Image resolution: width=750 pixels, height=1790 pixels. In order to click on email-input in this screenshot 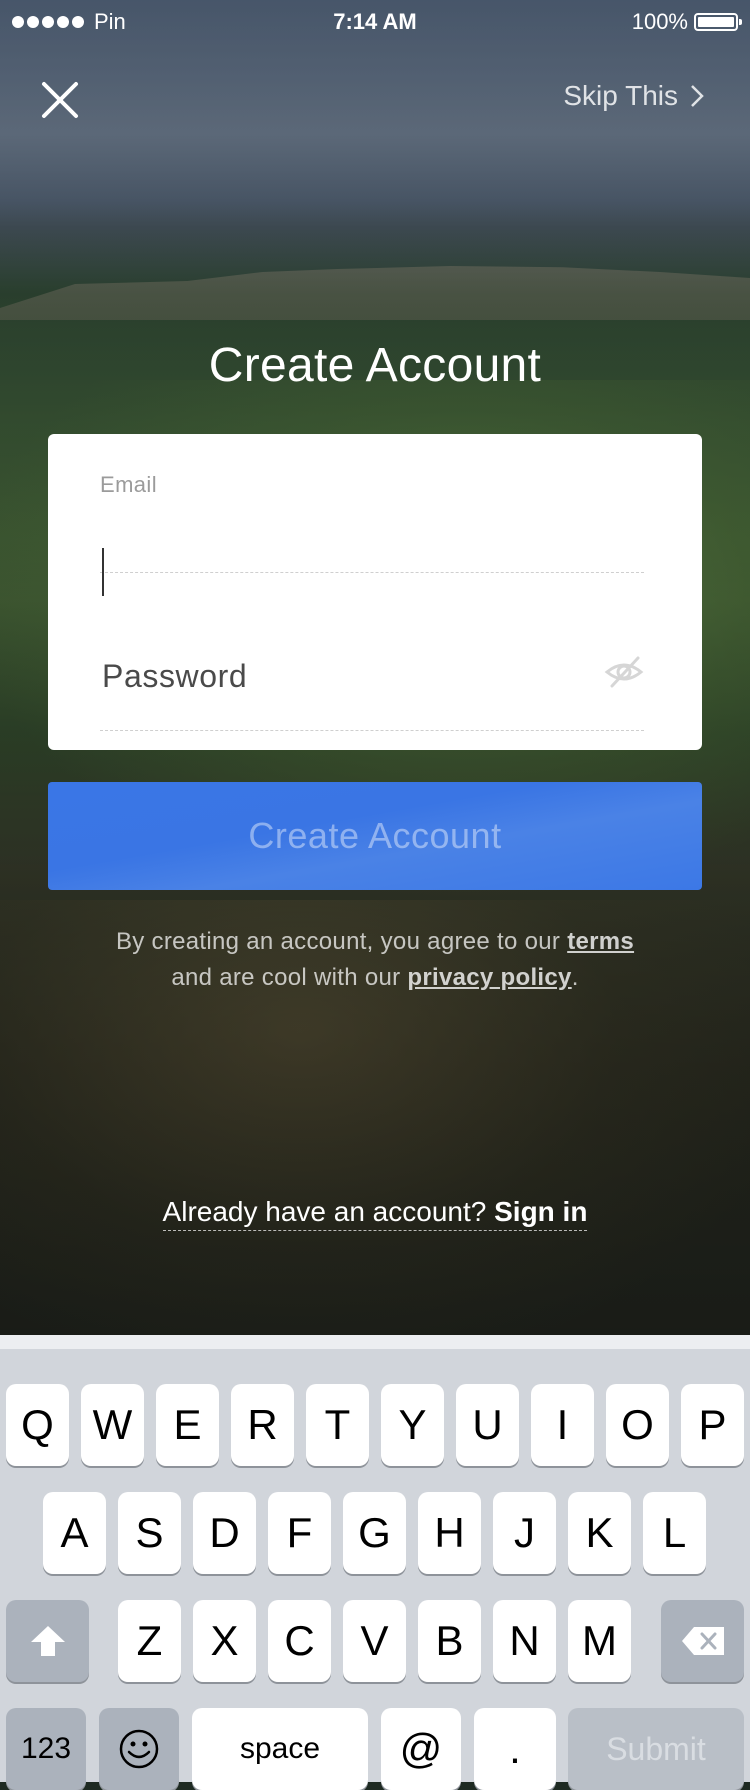, I will do `click(372, 572)`.